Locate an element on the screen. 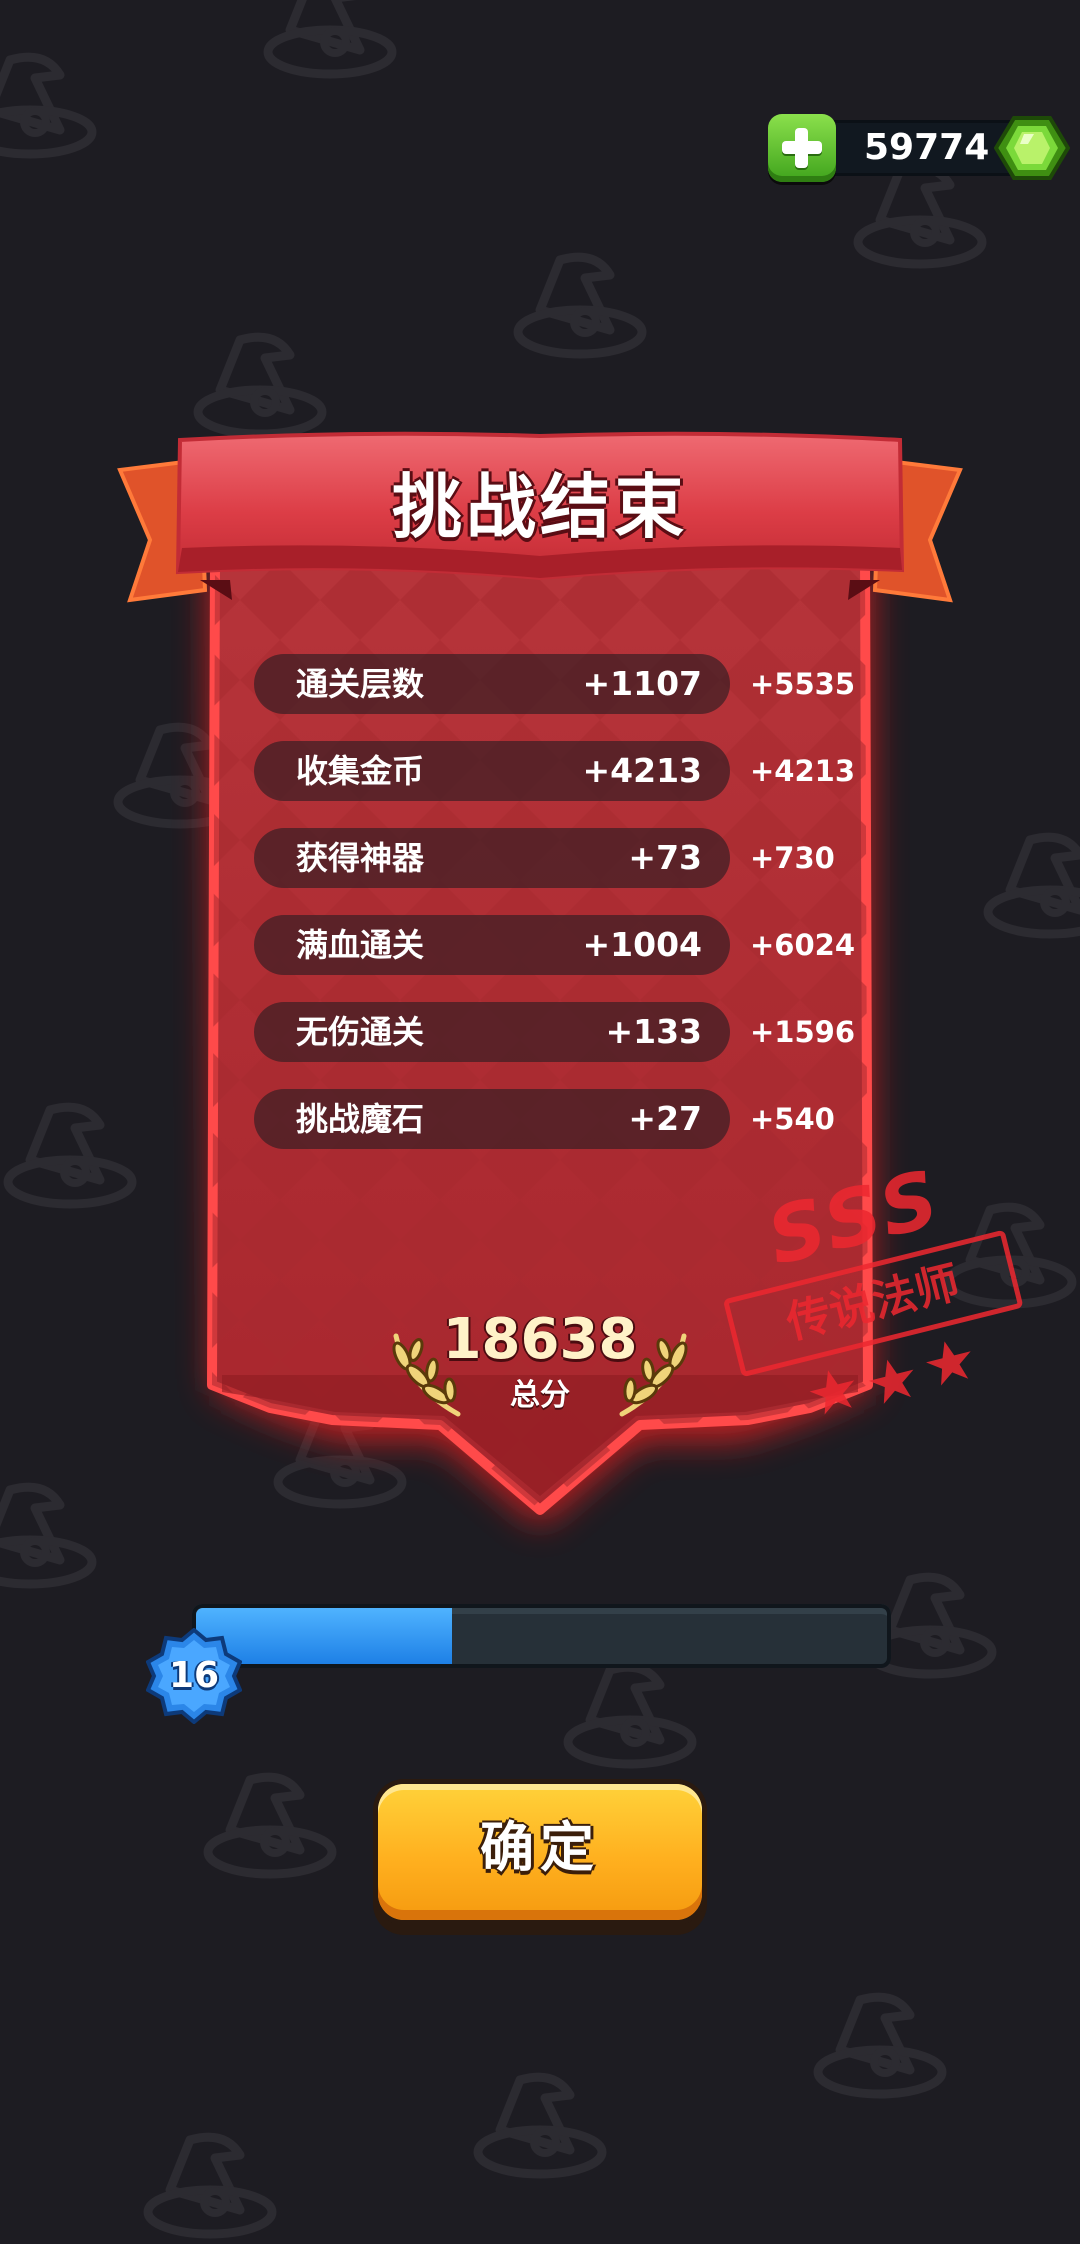 The image size is (1080, 2244). confirm-button: 确定 is located at coordinates (540, 1852).